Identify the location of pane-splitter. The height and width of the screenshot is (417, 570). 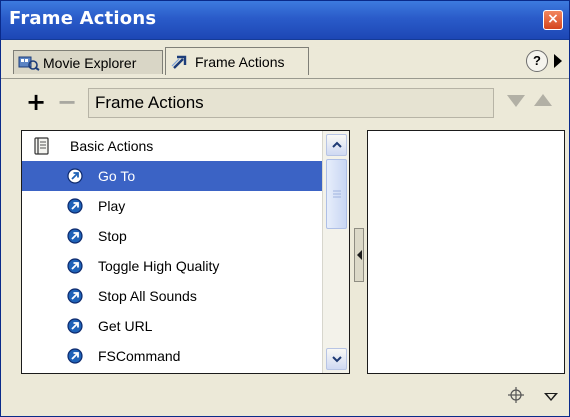
(359, 255).